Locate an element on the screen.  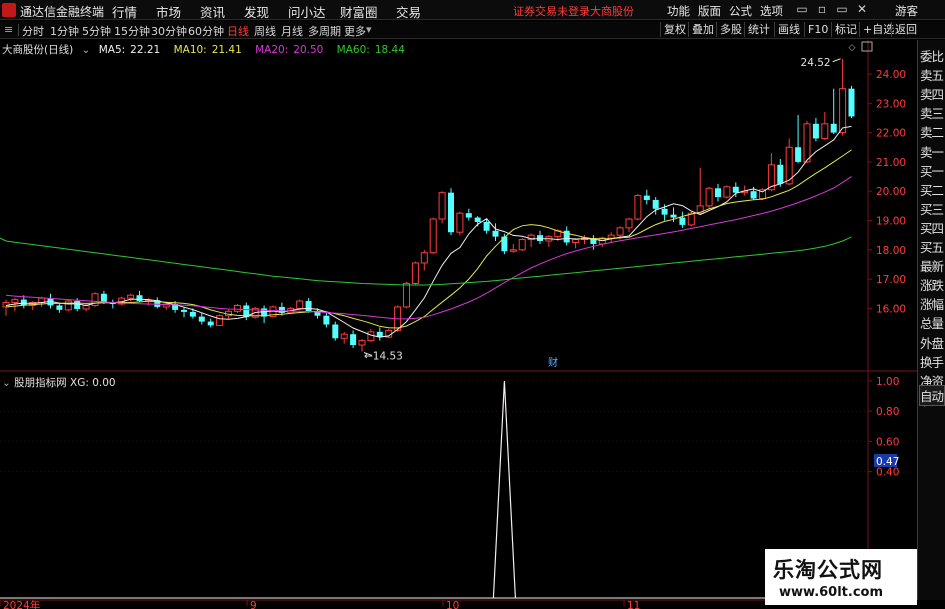
menu-functions: 功能 is located at coordinates (678, 11).